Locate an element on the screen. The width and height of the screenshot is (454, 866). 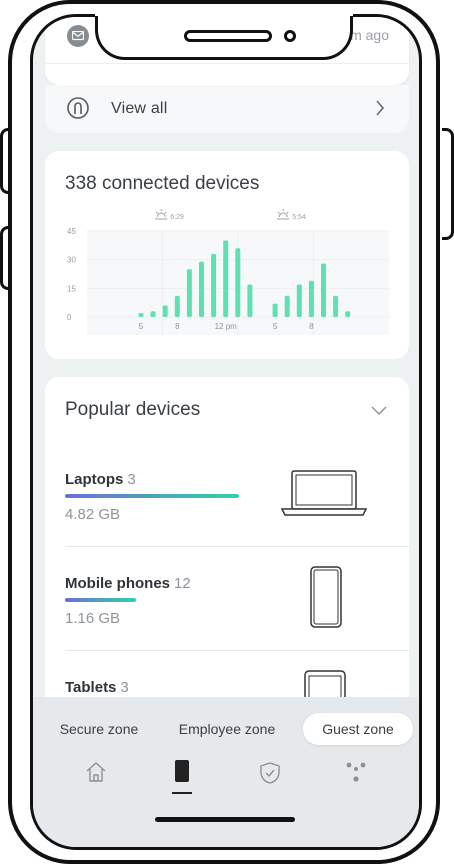
chart-annotation-label: 5:54 is located at coordinates (299, 217).